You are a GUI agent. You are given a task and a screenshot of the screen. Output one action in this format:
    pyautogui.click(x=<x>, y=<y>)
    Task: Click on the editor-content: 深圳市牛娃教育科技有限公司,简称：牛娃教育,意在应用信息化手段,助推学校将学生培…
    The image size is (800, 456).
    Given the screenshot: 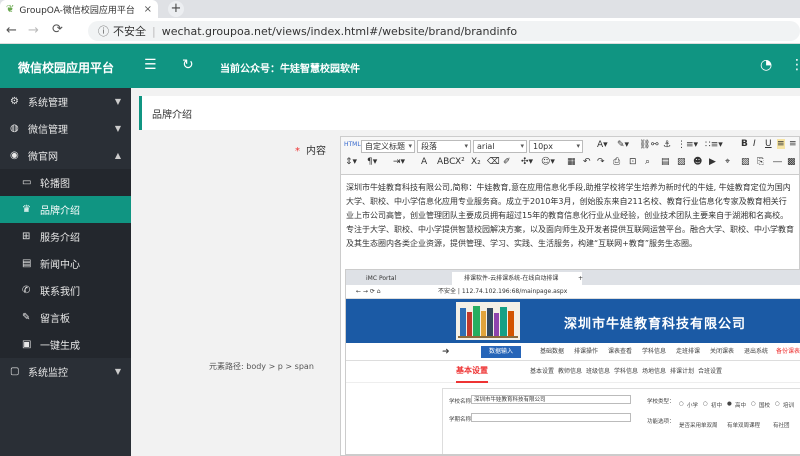 What is the action you would take?
    pyautogui.click(x=570, y=223)
    